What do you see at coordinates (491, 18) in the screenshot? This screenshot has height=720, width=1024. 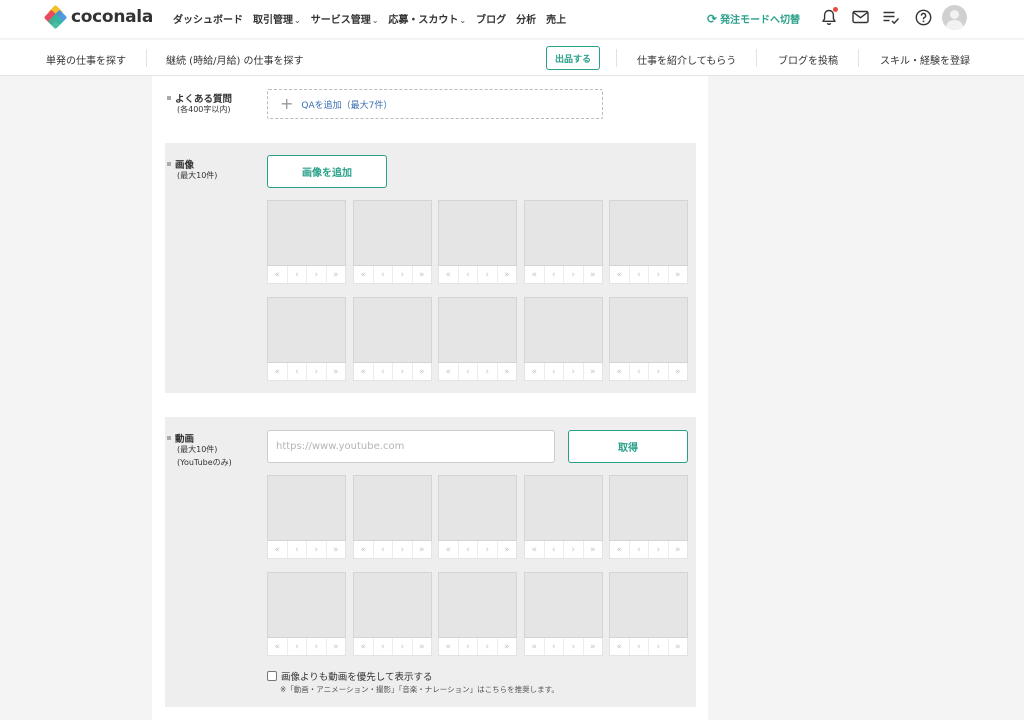 I see `nav-blog: ブログ` at bounding box center [491, 18].